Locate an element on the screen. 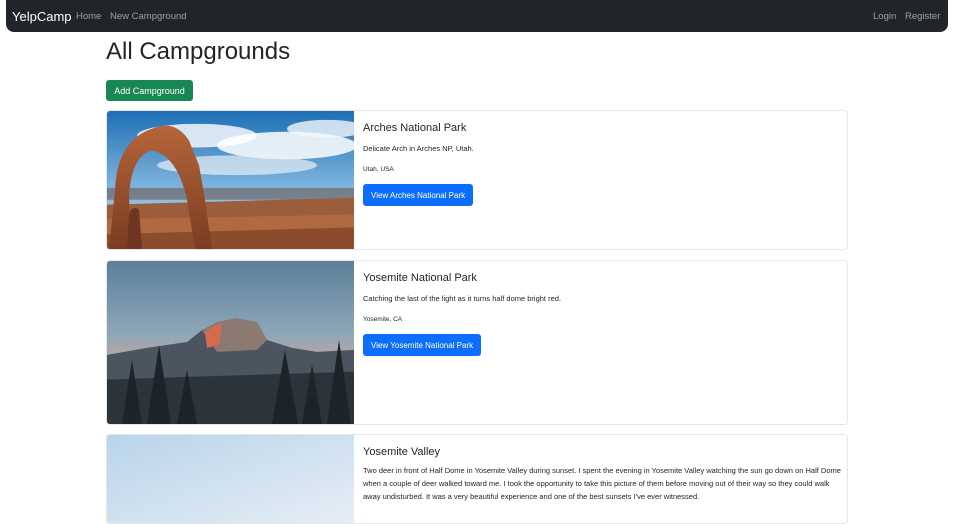 This screenshot has width=954, height=524. card-location: Utah, USA is located at coordinates (378, 169).